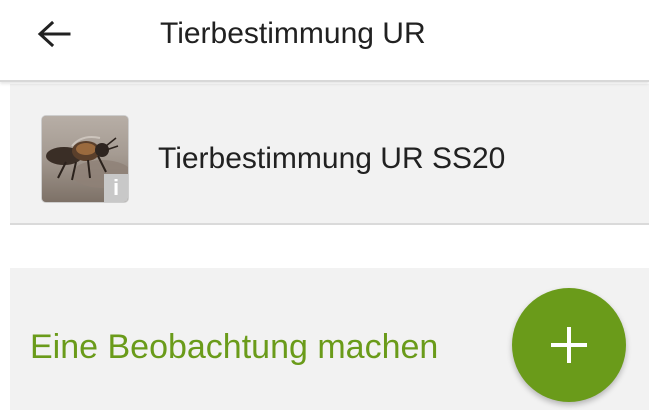 Image resolution: width=649 pixels, height=410 pixels. Describe the element at coordinates (332, 158) in the screenshot. I see `project-name: Tierbestimmung UR SS20` at that location.